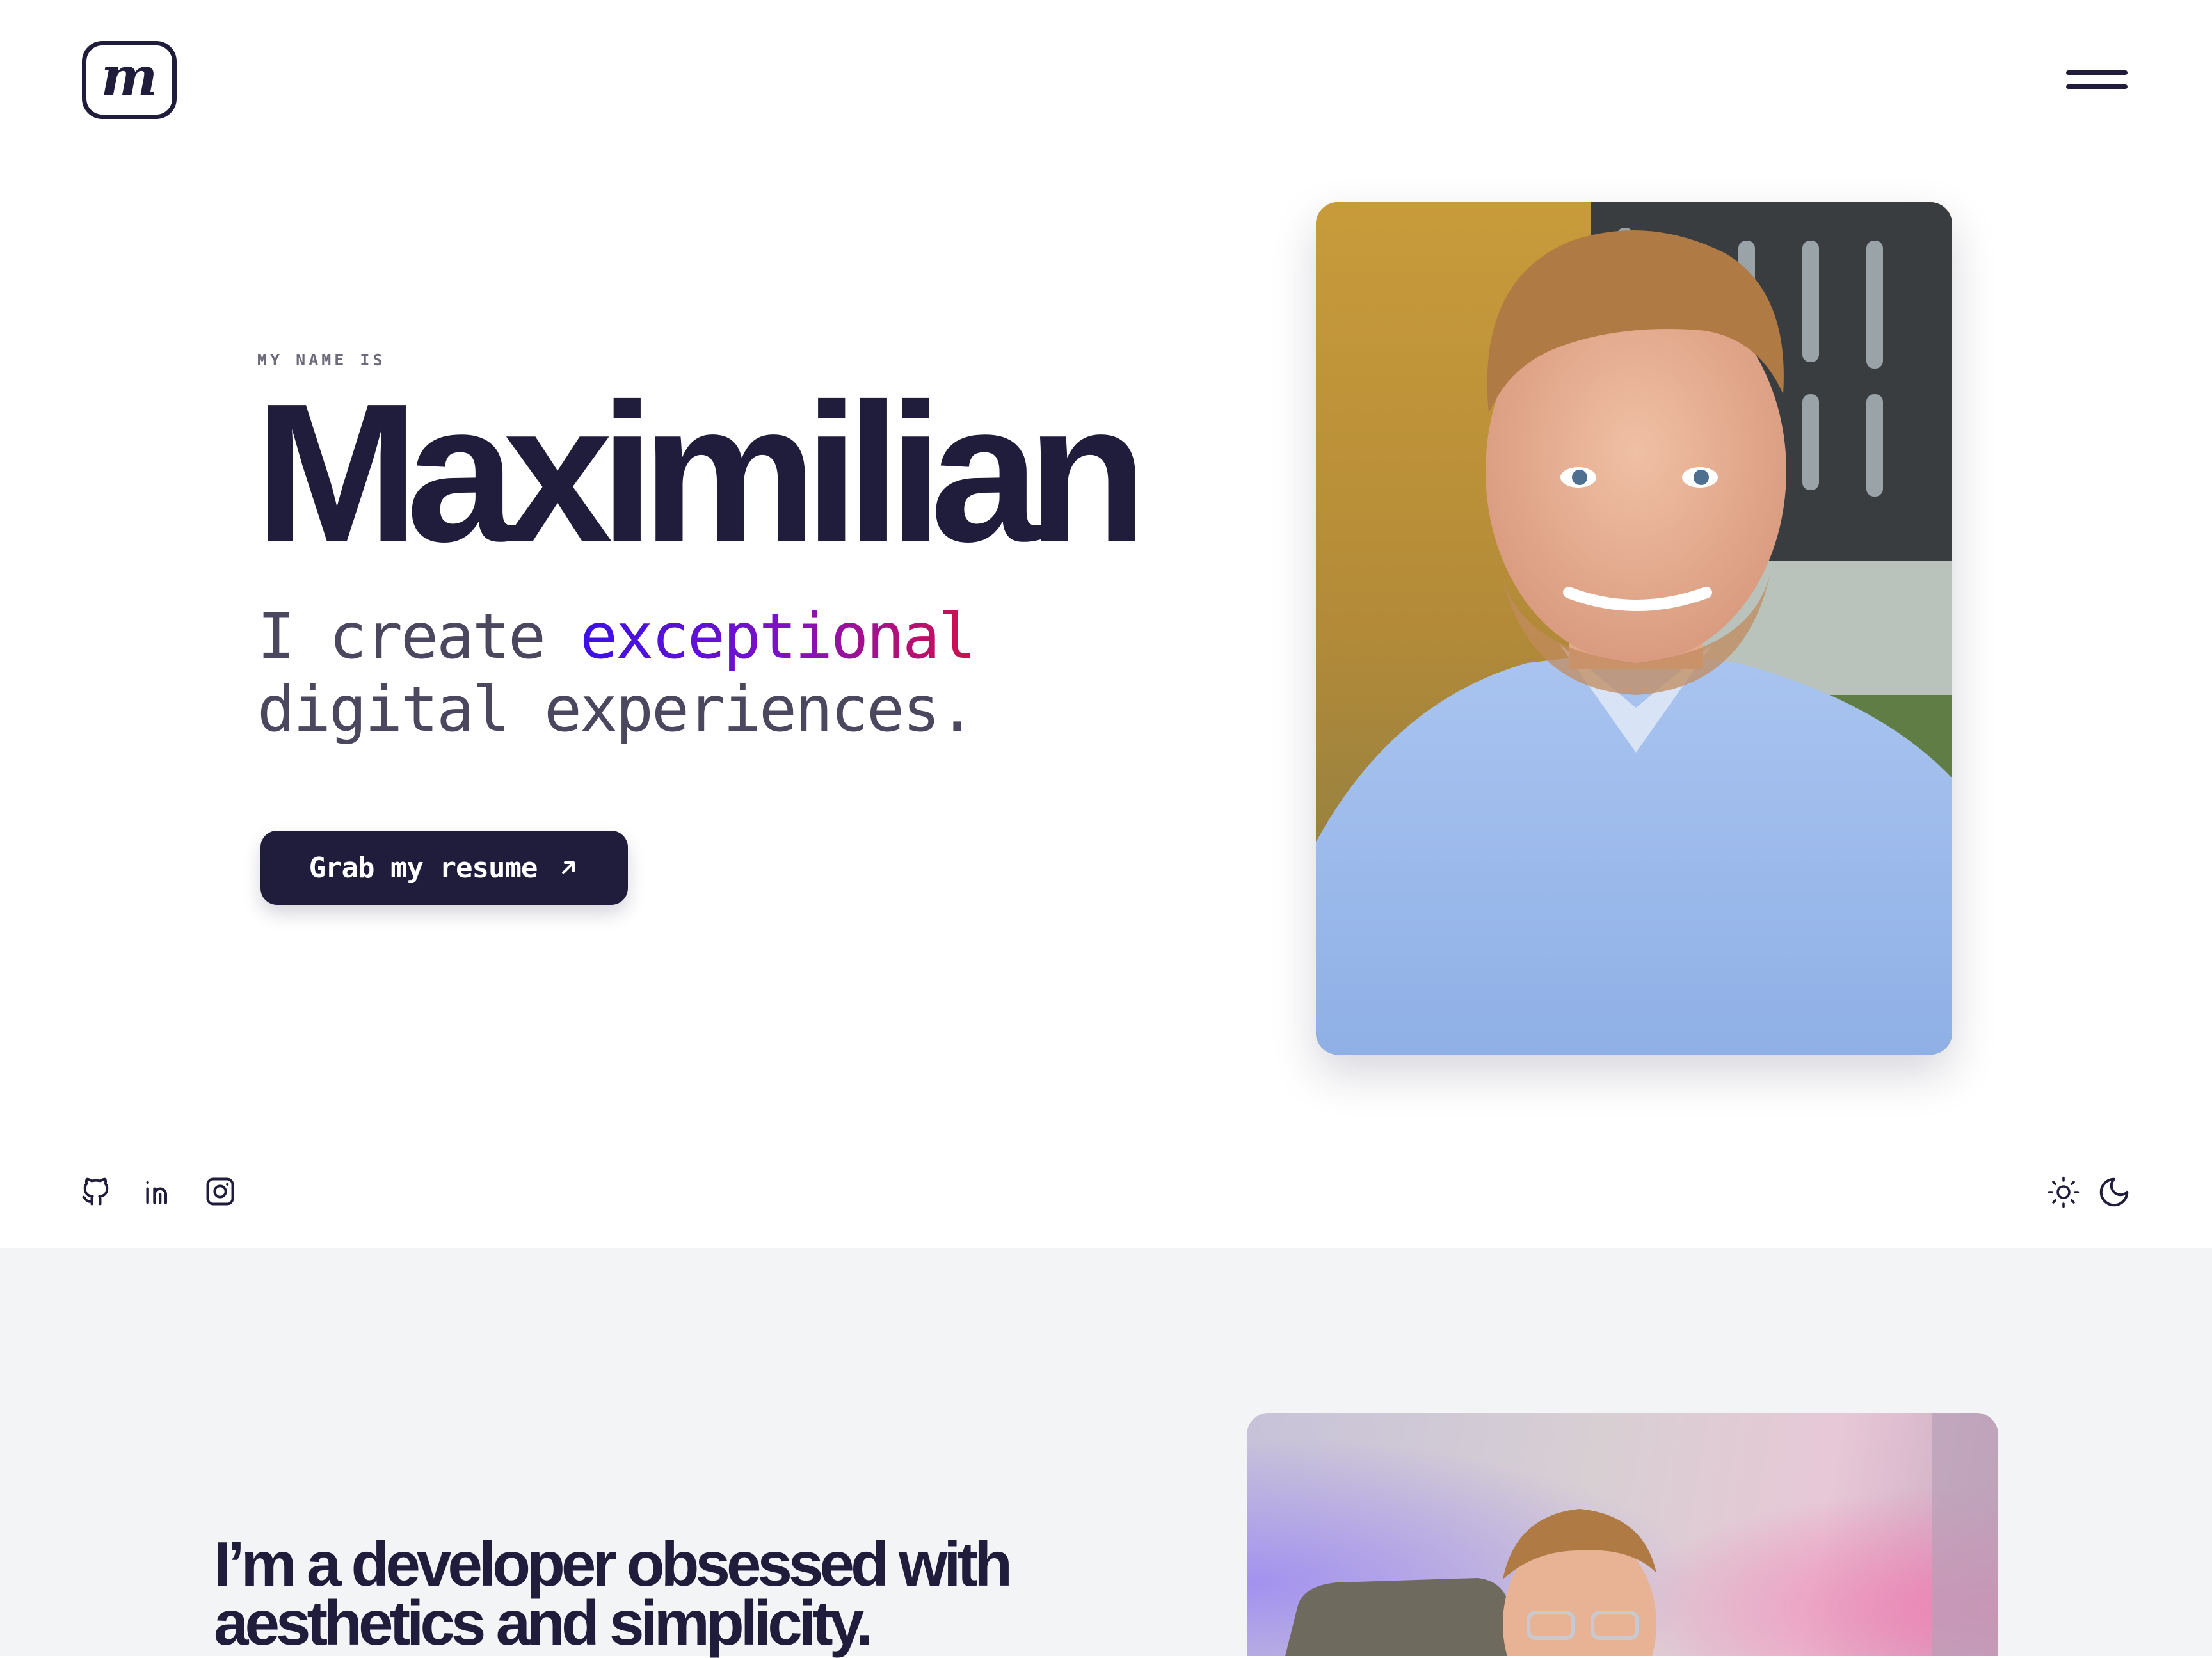 The image size is (2212, 1658). What do you see at coordinates (220, 1191) in the screenshot?
I see `instagram-icon` at bounding box center [220, 1191].